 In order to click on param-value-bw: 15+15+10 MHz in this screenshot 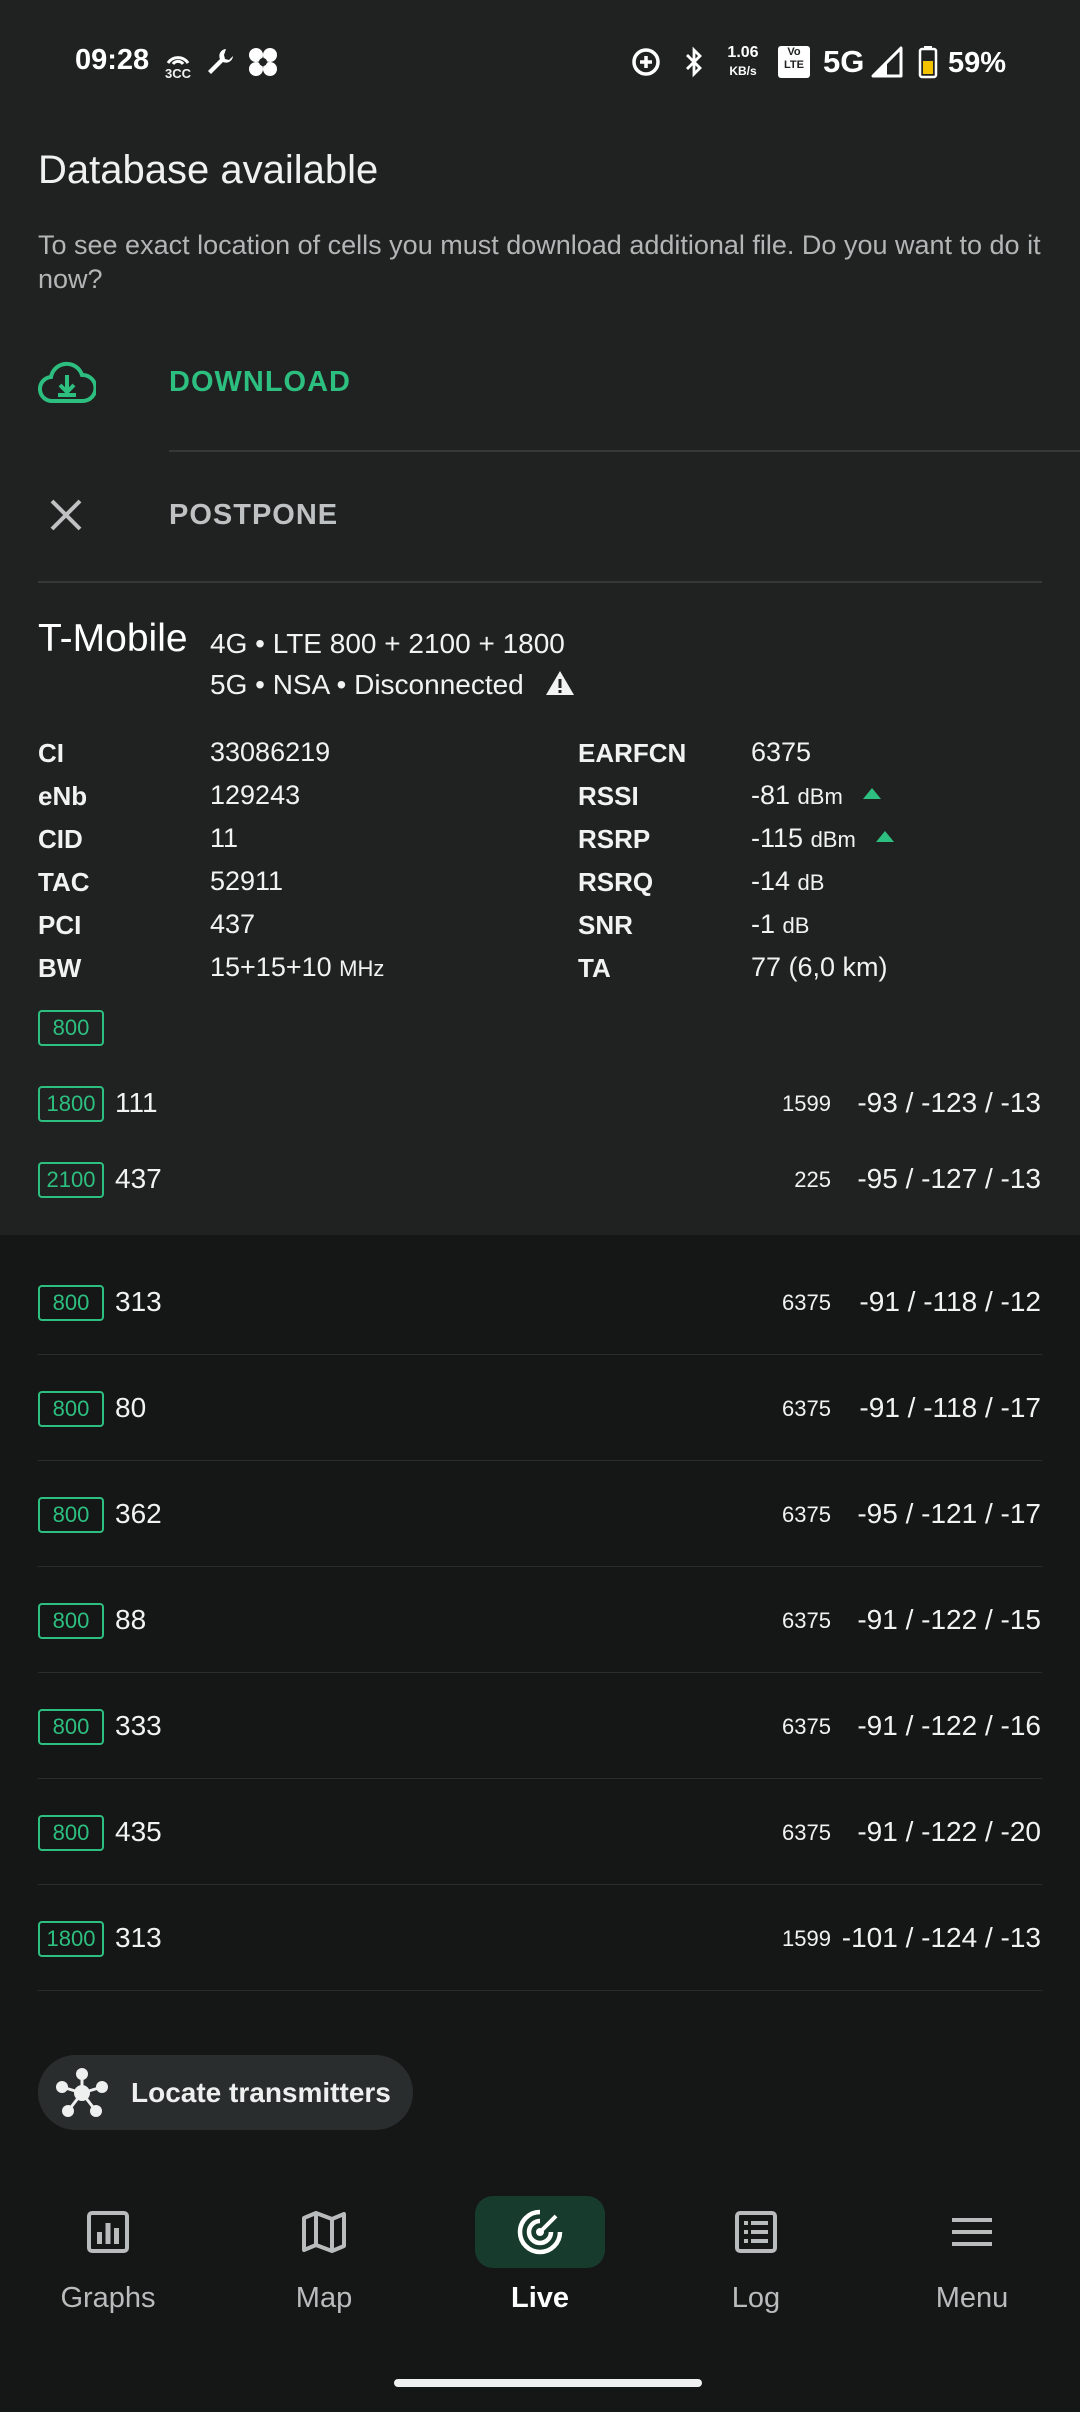, I will do `click(297, 967)`.